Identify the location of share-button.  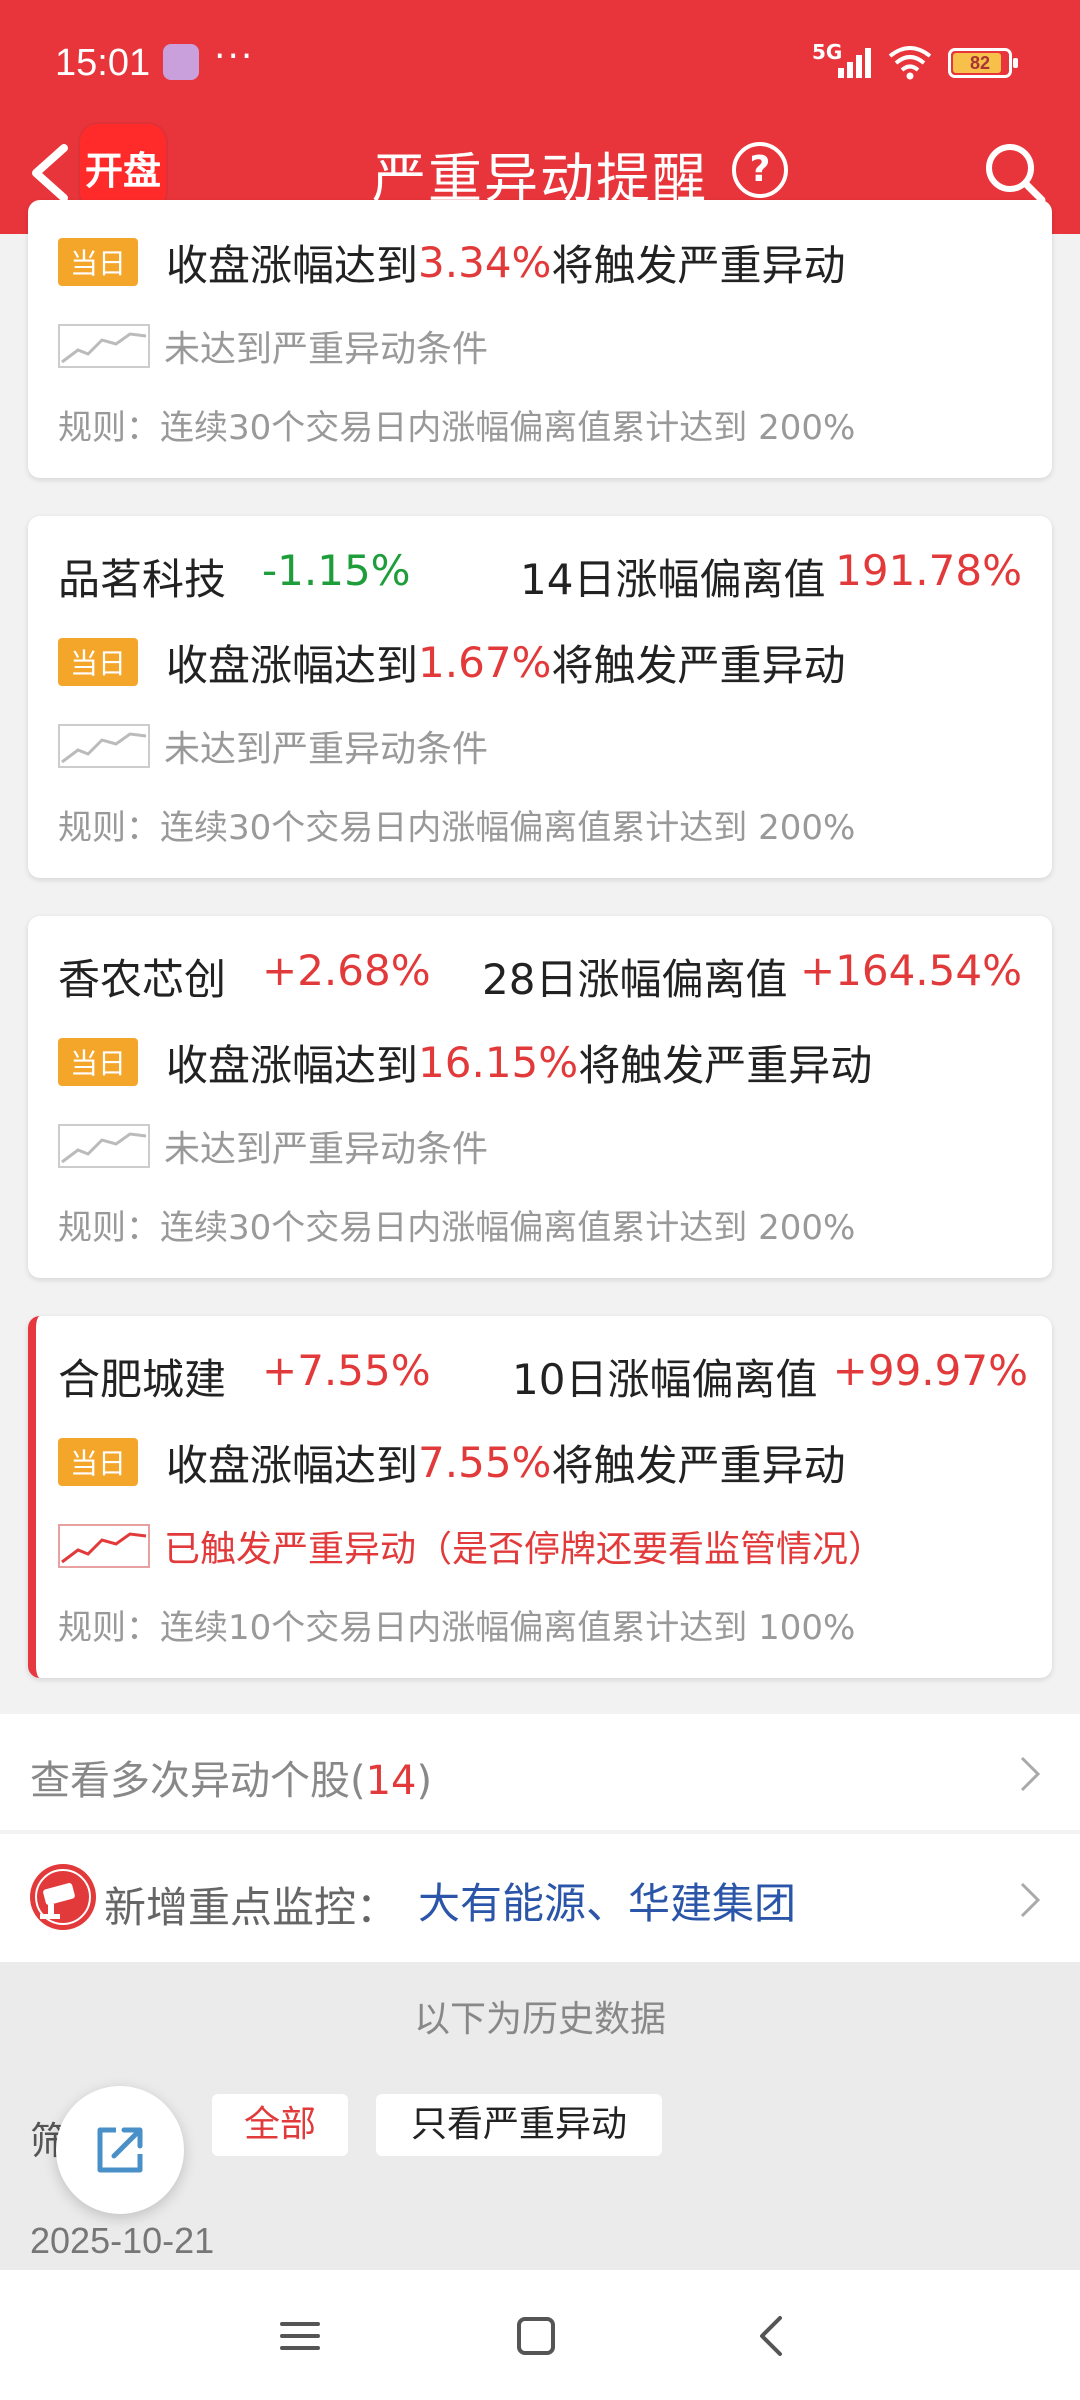
(120, 2150).